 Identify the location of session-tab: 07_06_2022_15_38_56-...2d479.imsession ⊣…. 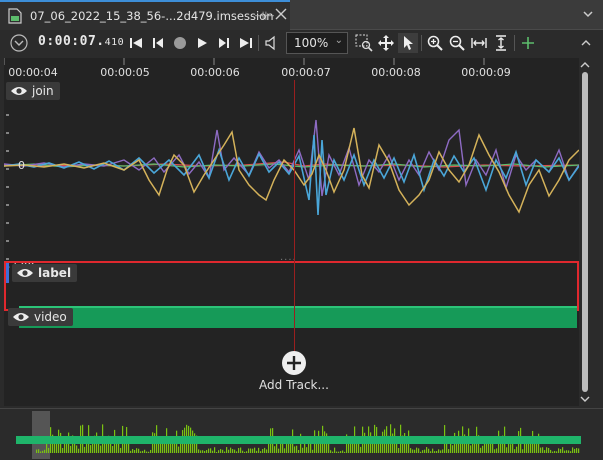
(145, 15).